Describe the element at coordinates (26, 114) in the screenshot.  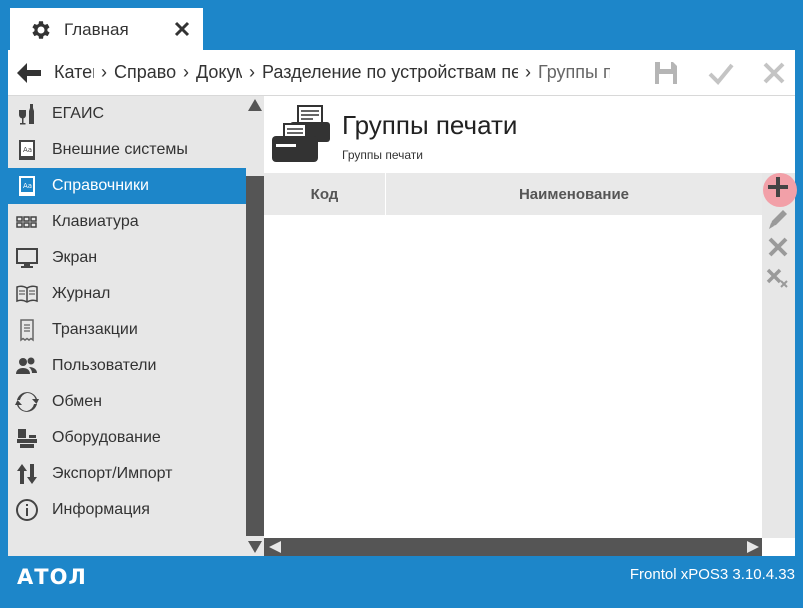
I see `bottle-glass-icon` at that location.